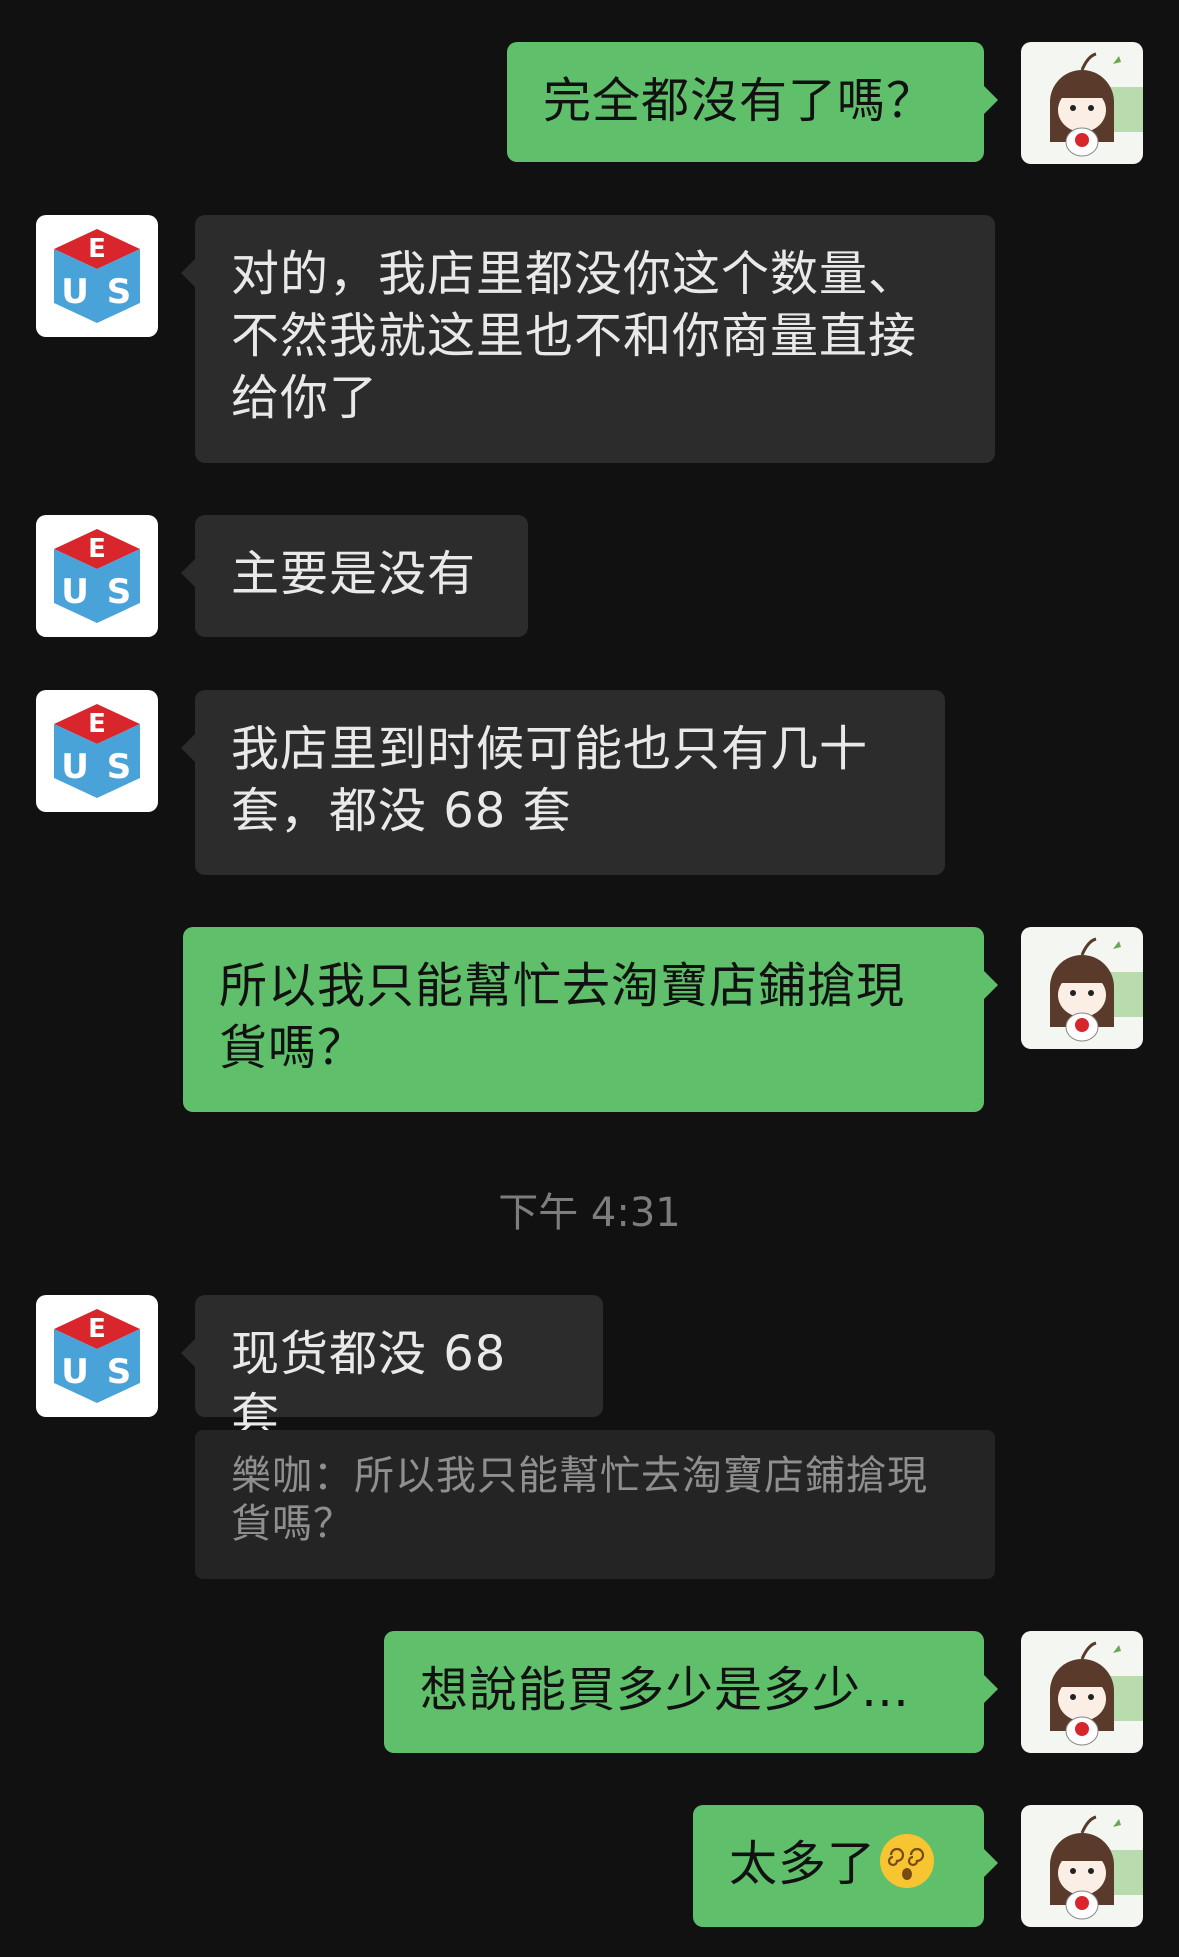  I want to click on quoted-message-text: 樂咖：所以我只能幫忙去淘寶店鋪搶現貨嗎？, so click(579, 1500).